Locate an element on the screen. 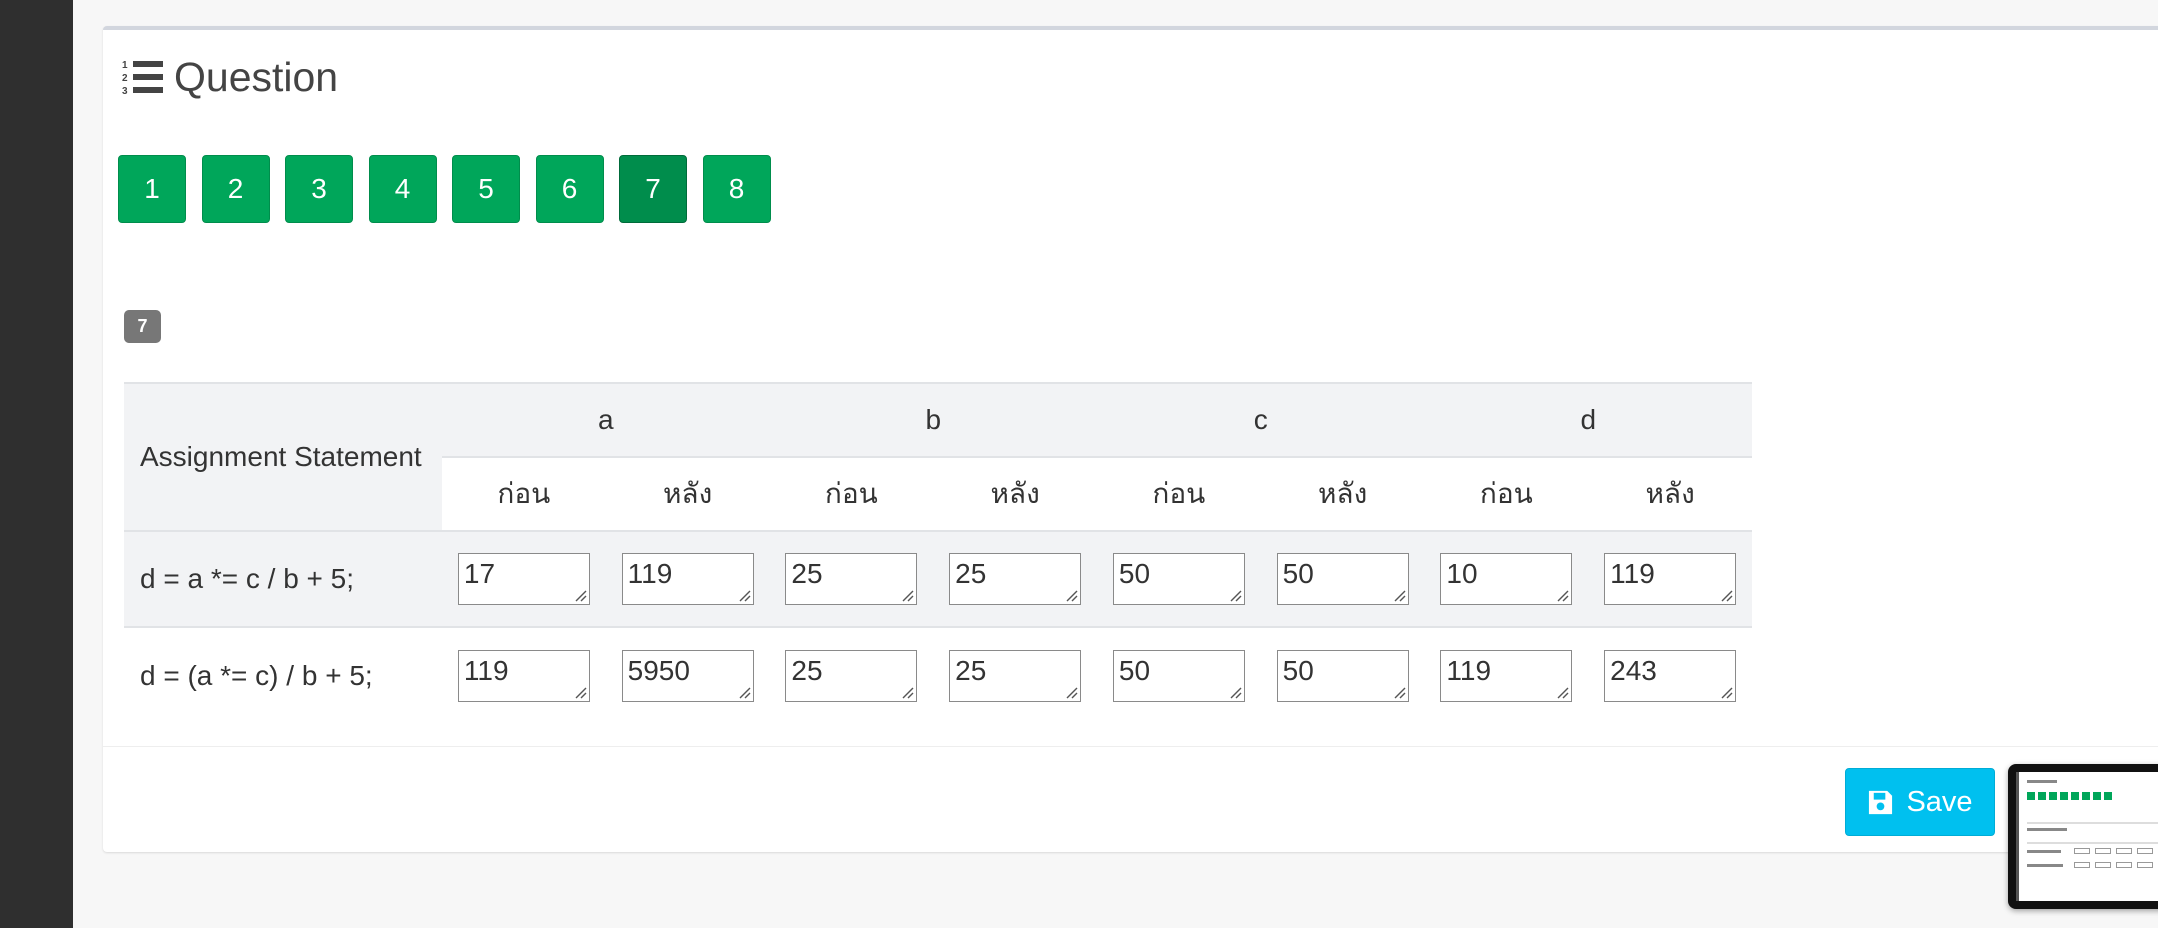 Image resolution: width=2158 pixels, height=928 pixels. a-before-input: 17 is located at coordinates (523, 579).